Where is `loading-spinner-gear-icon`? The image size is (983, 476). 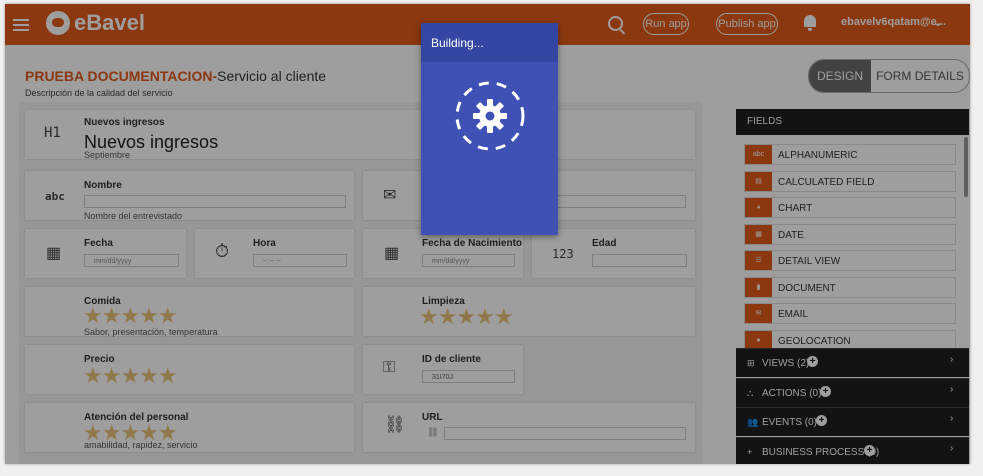
loading-spinner-gear-icon is located at coordinates (490, 116).